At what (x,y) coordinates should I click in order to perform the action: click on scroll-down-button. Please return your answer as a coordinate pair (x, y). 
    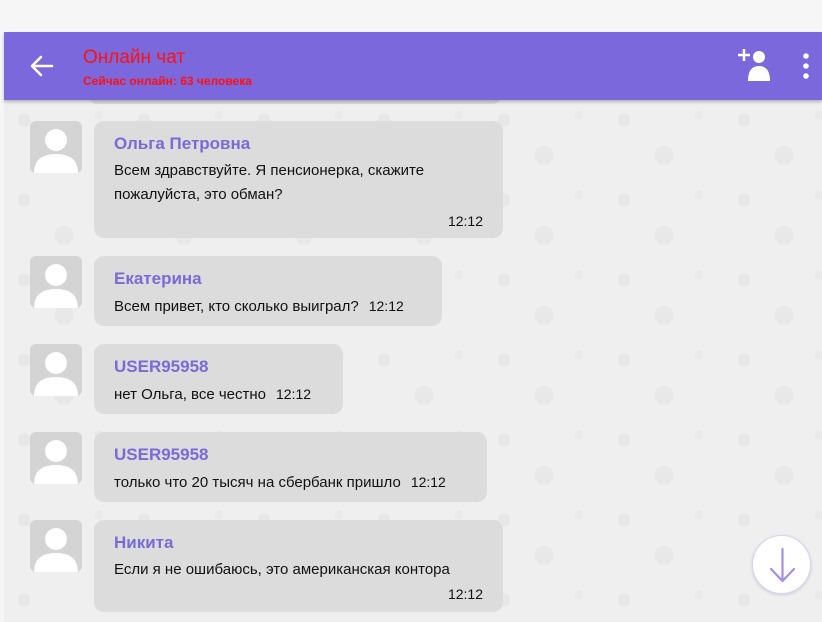
    Looking at the image, I should click on (781, 564).